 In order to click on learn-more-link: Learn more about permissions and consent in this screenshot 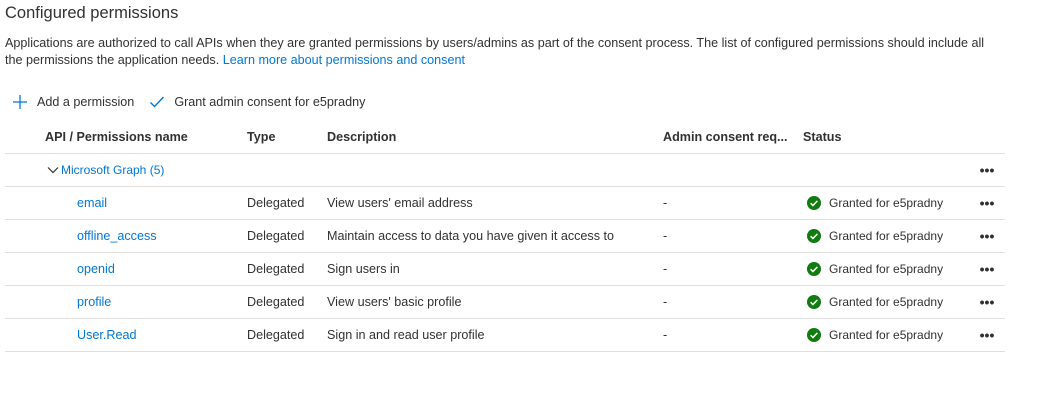, I will do `click(344, 60)`.